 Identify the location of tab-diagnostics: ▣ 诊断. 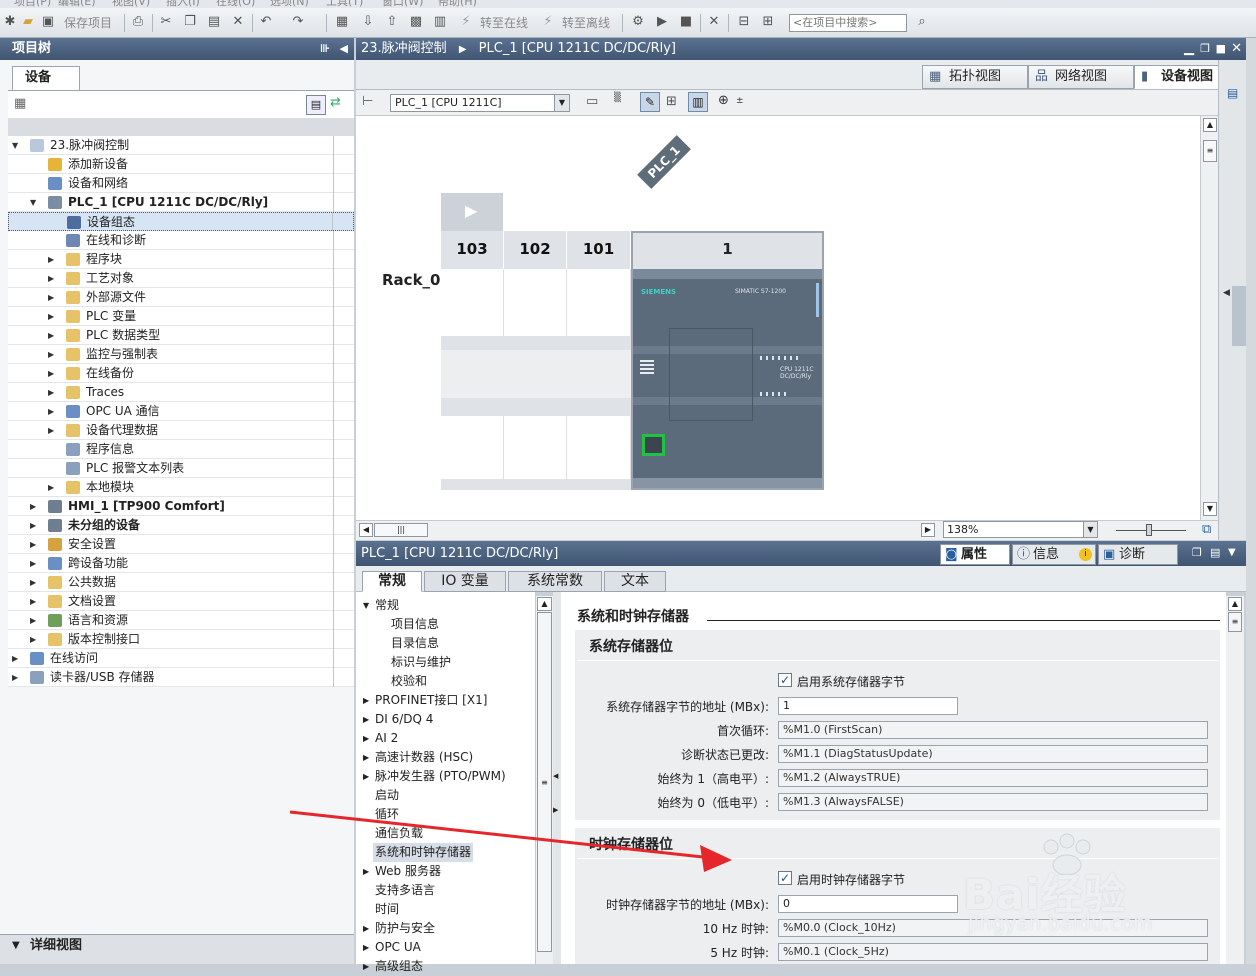
(1138, 554).